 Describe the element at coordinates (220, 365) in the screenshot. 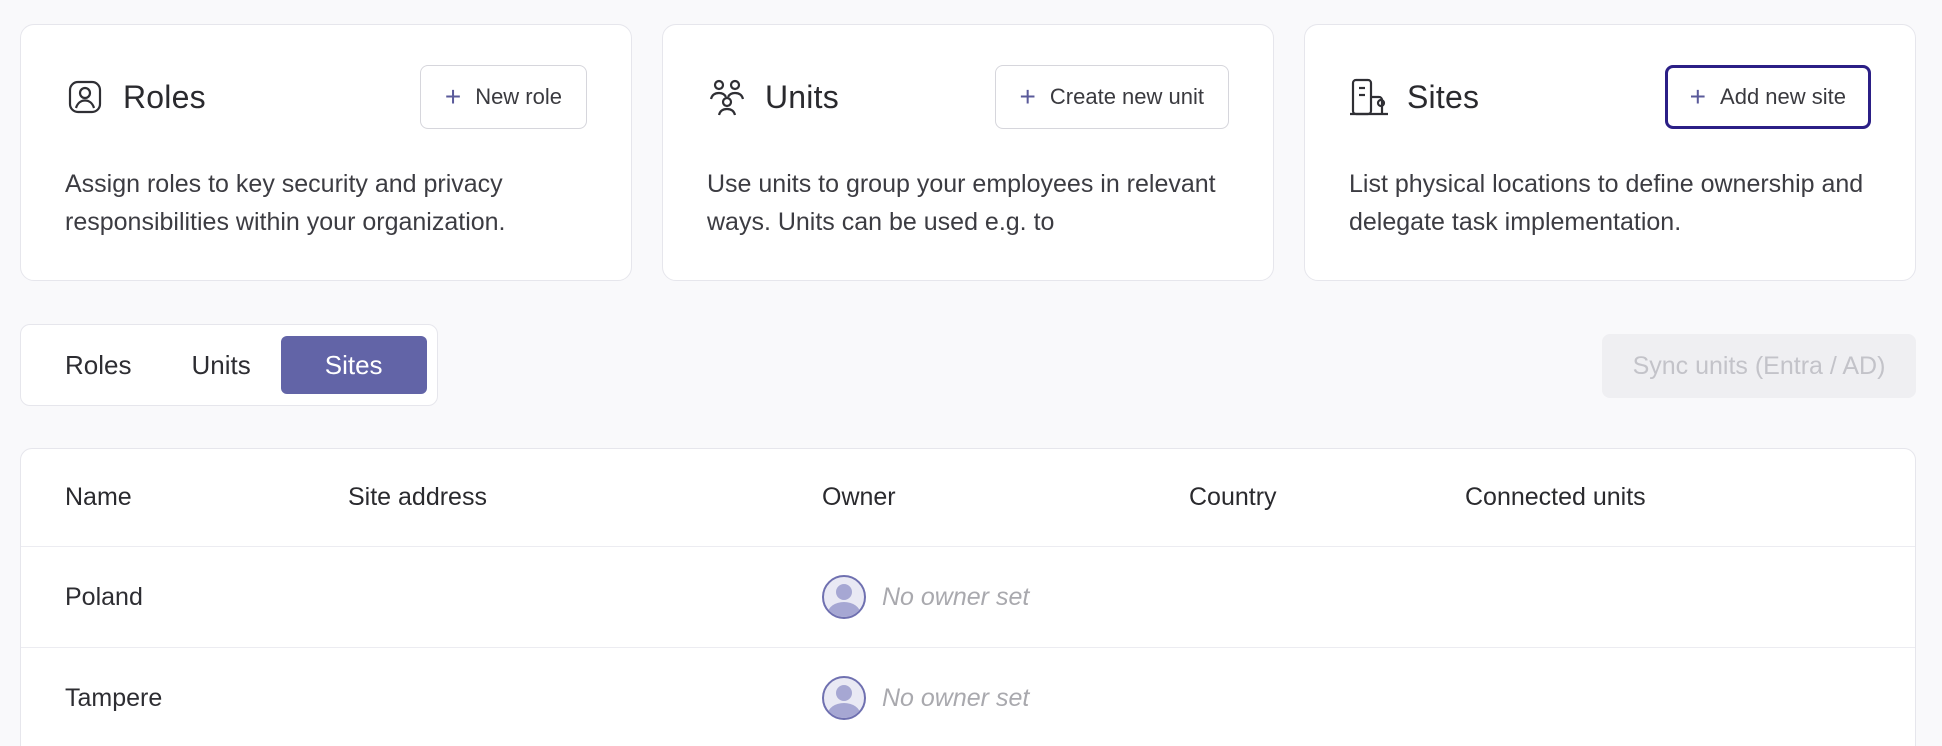

I see `tab-units: Units` at that location.